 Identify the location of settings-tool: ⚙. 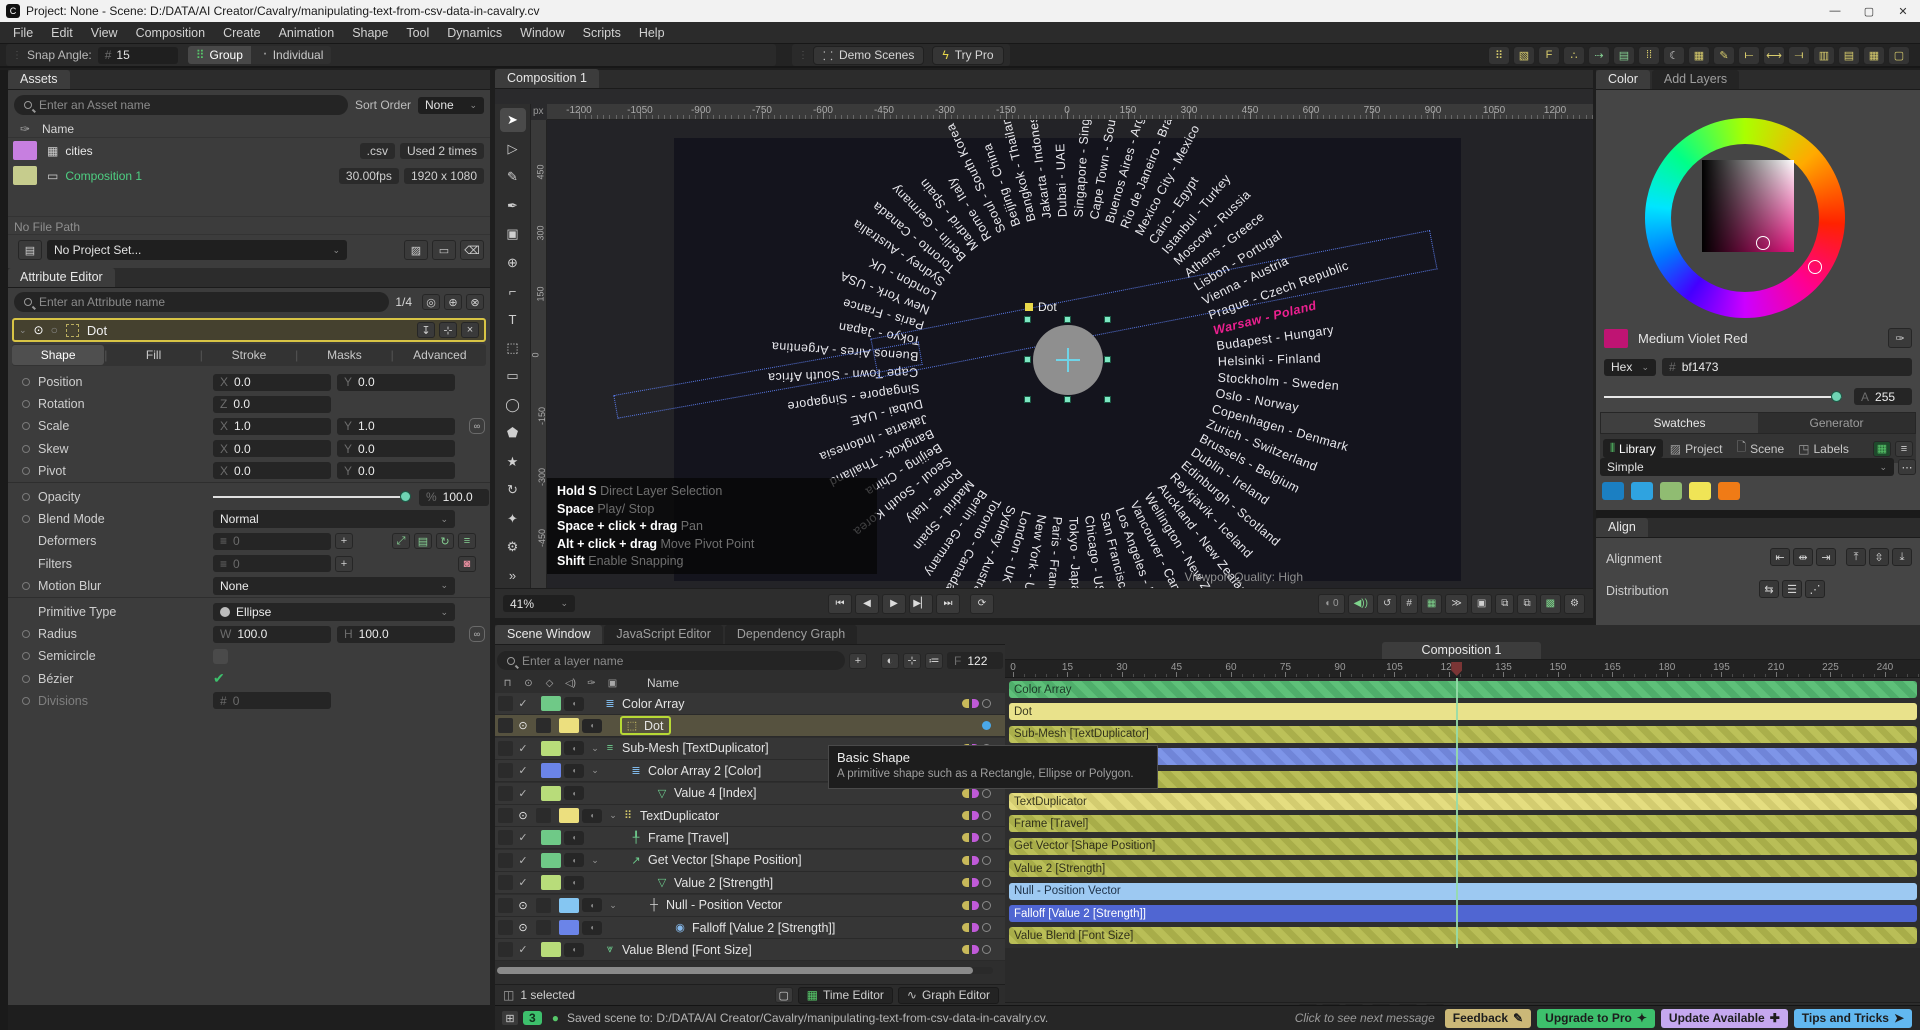
(513, 547).